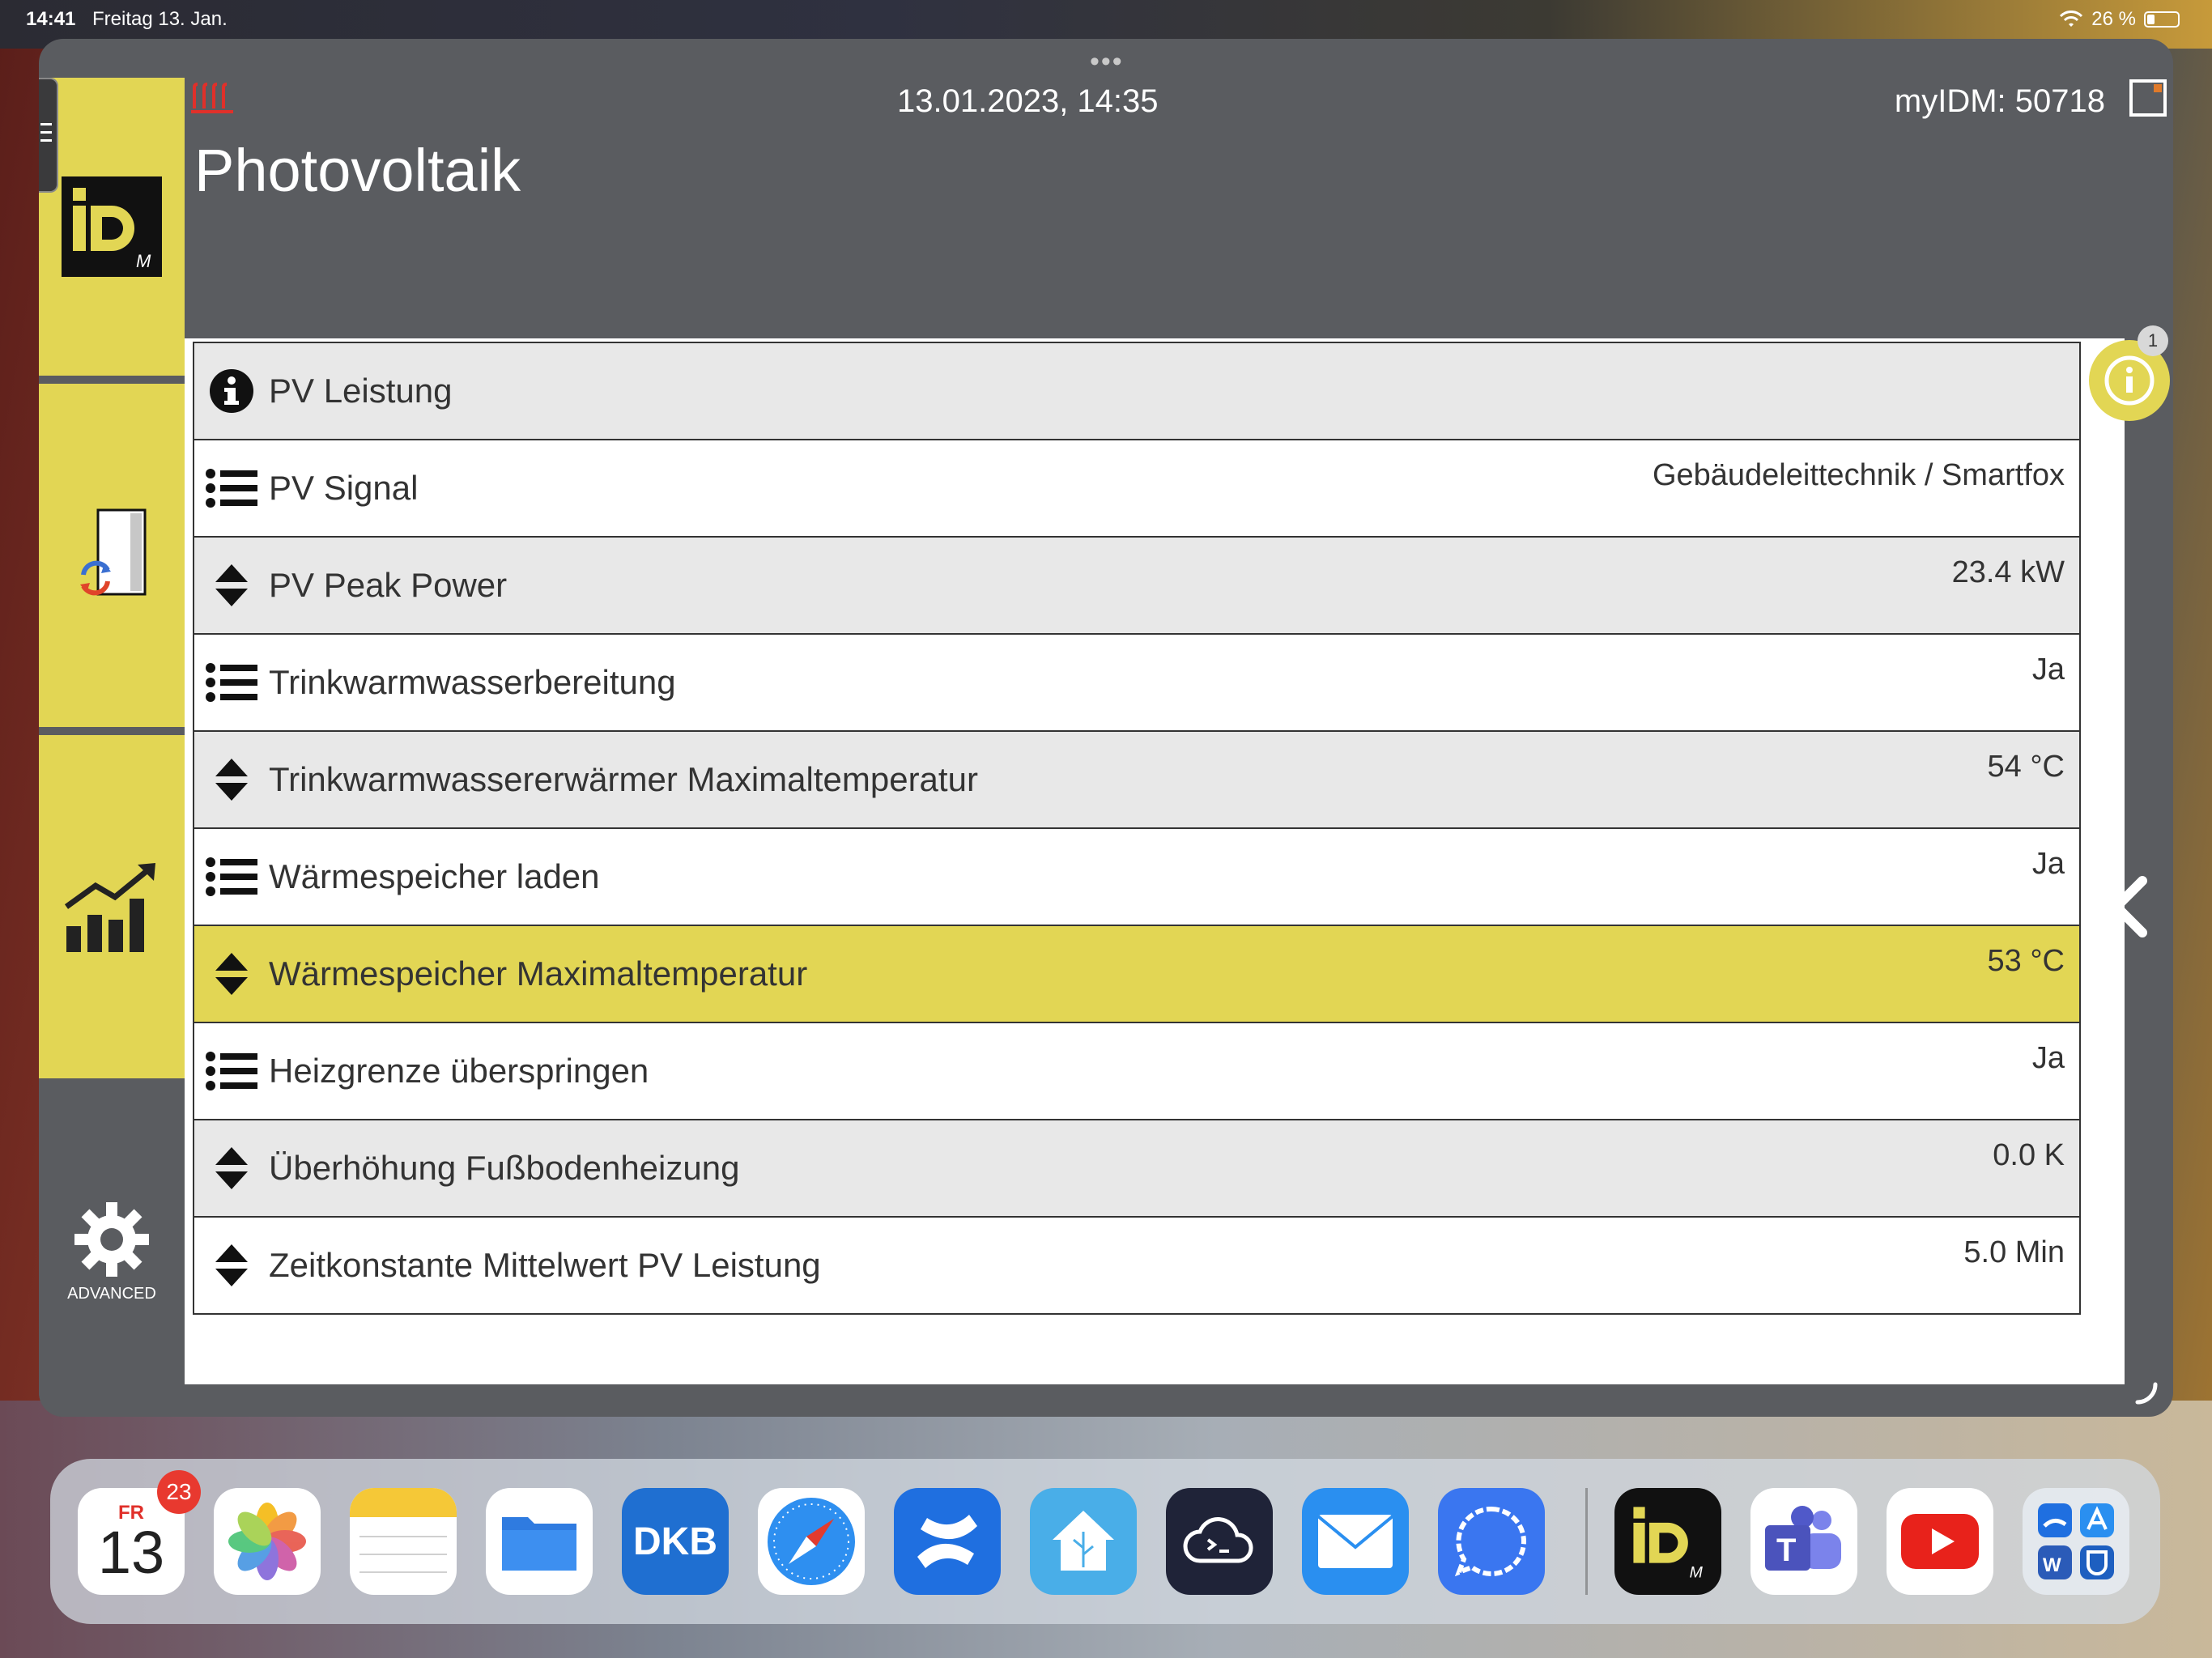  I want to click on dock-app-home-assistant, so click(1084, 1541).